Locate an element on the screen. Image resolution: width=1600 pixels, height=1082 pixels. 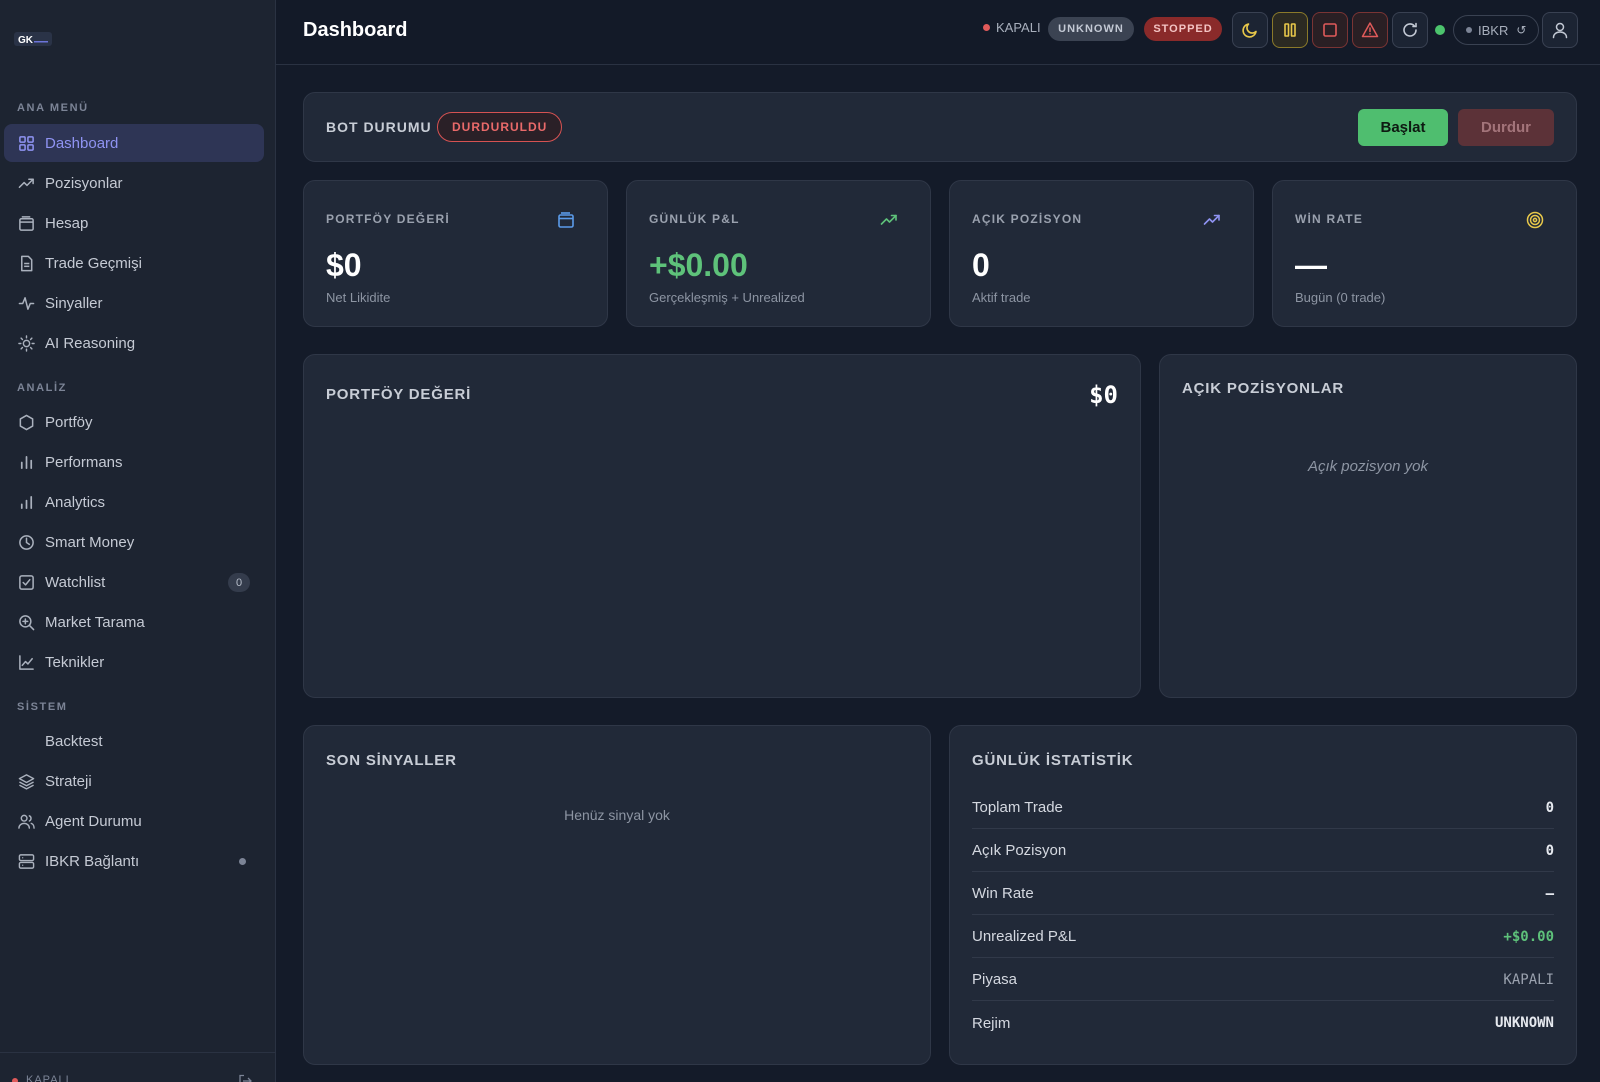
sidebar-item-analytics: Analytics is located at coordinates (134, 502).